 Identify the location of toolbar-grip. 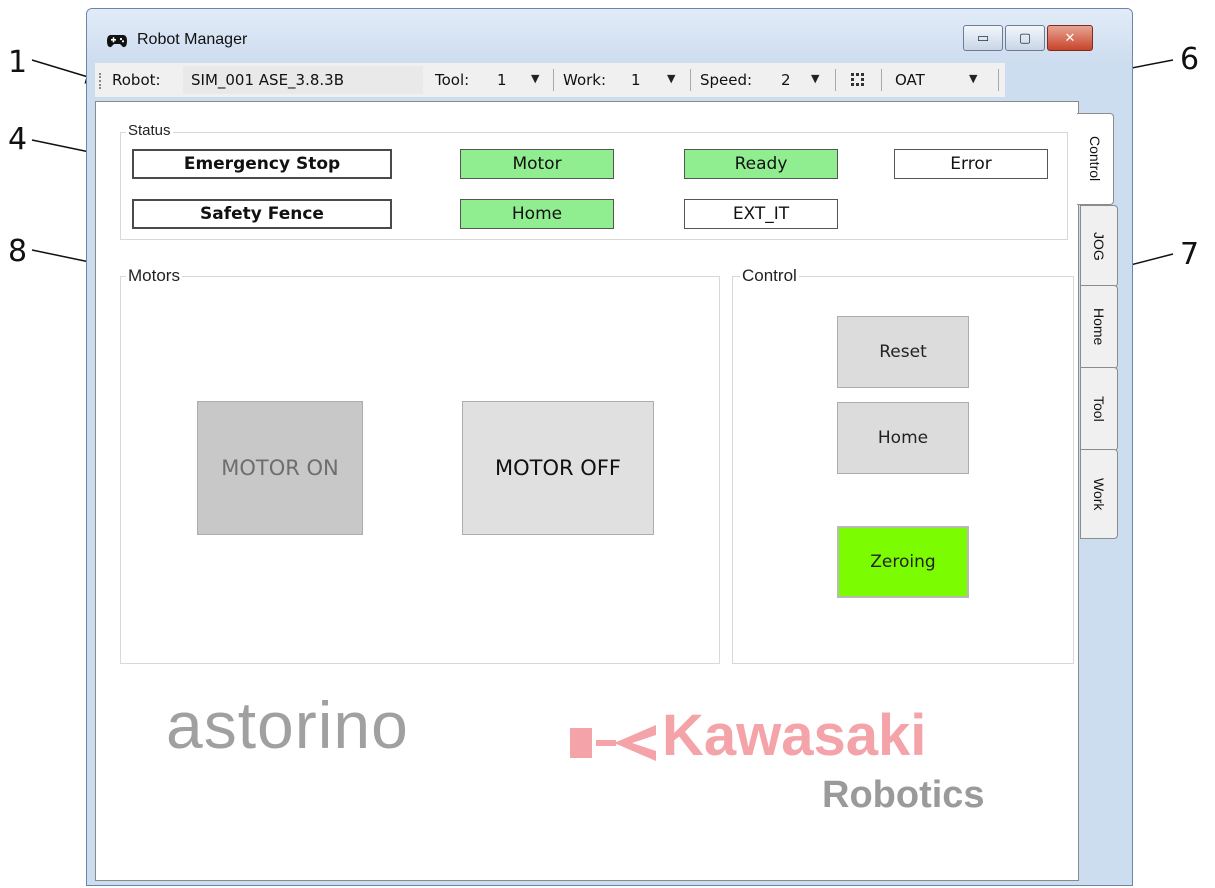
(101, 81).